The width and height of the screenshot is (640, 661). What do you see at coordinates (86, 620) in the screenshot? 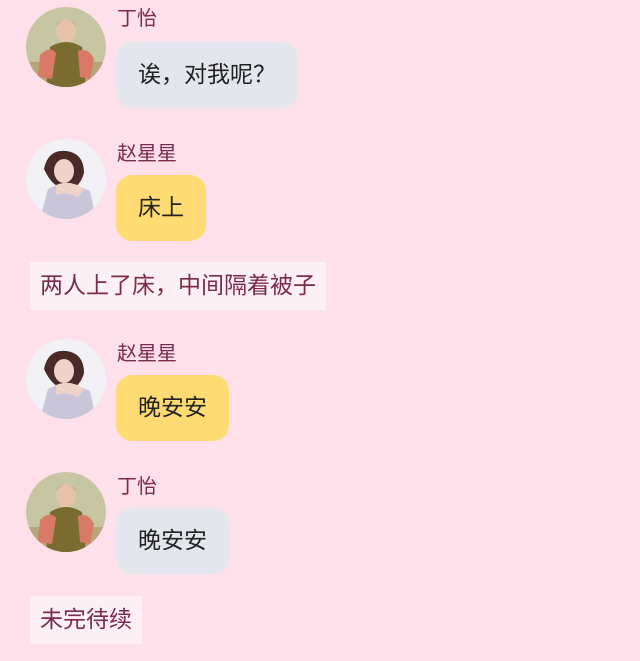
I see `narration-text: 未完待续` at bounding box center [86, 620].